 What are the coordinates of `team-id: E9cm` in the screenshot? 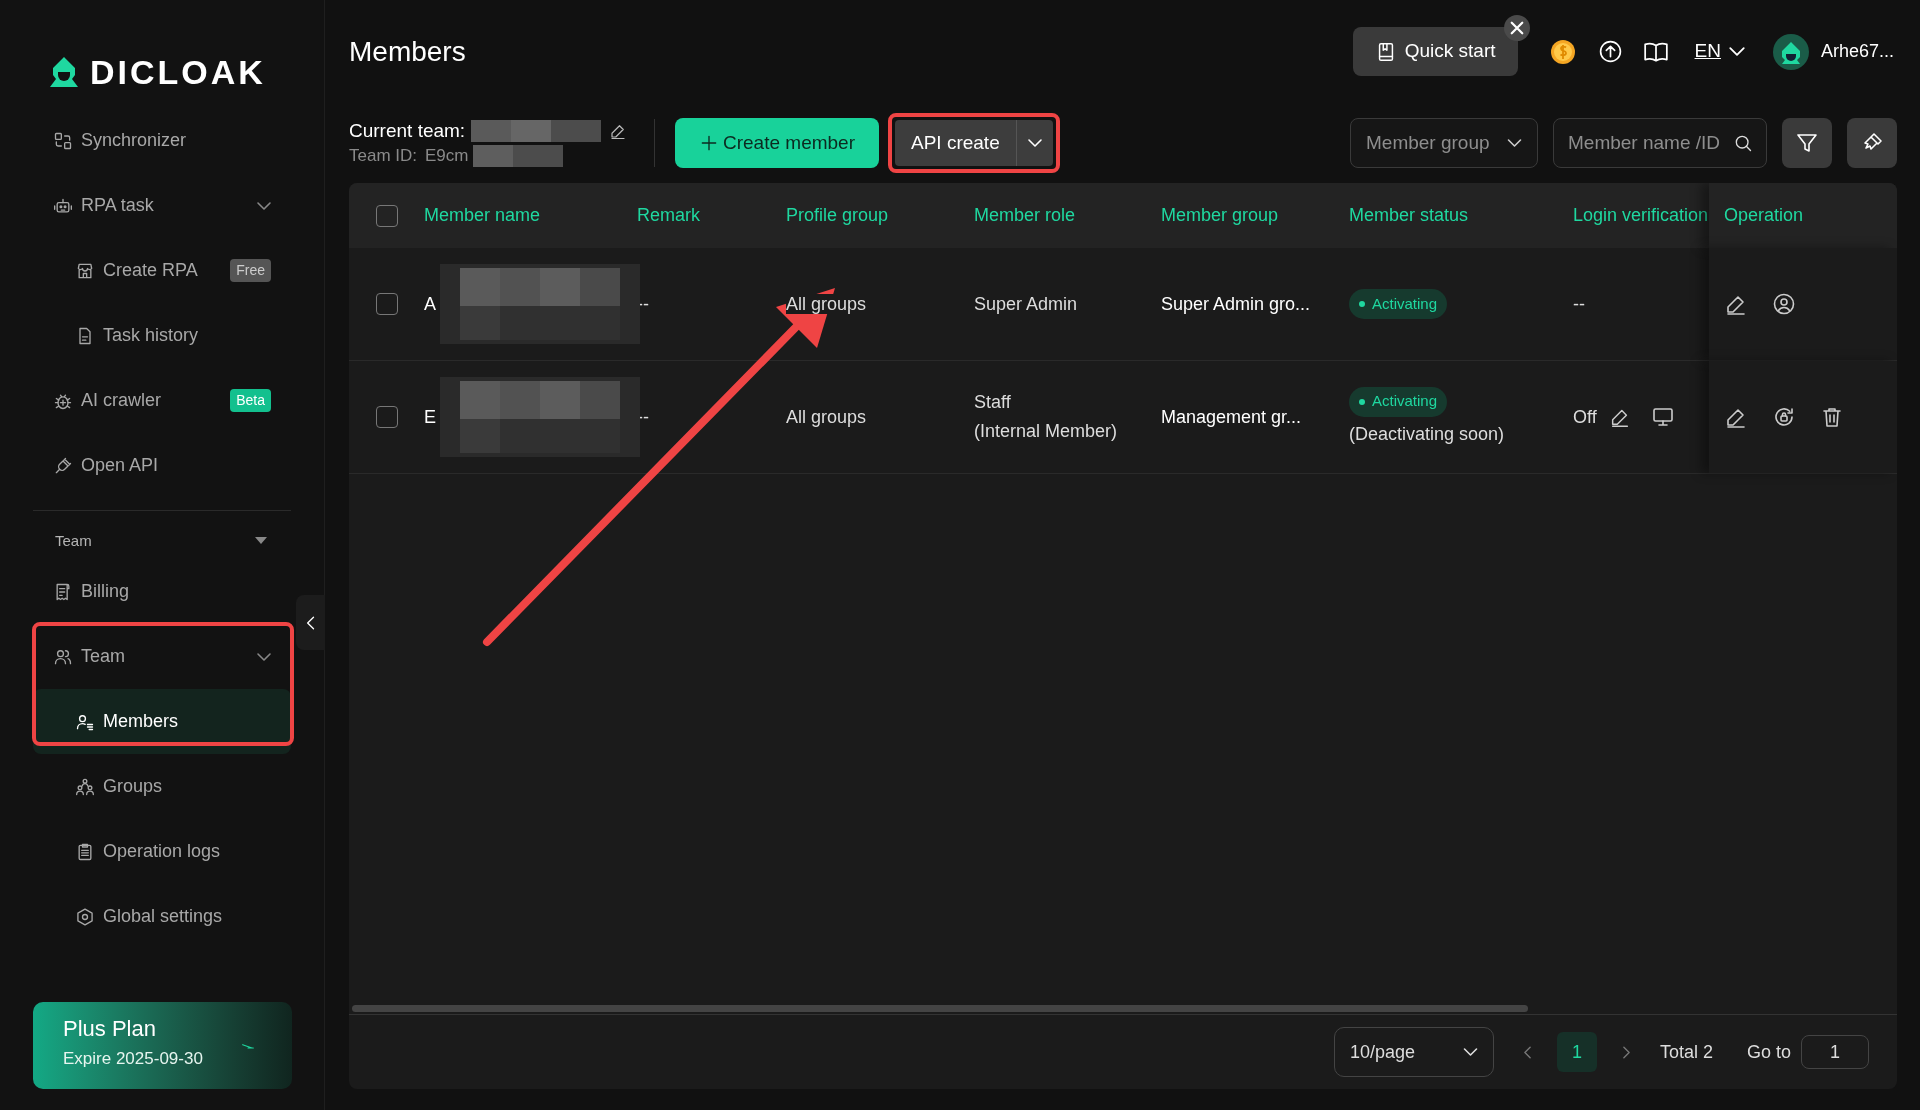 It's located at (447, 156).